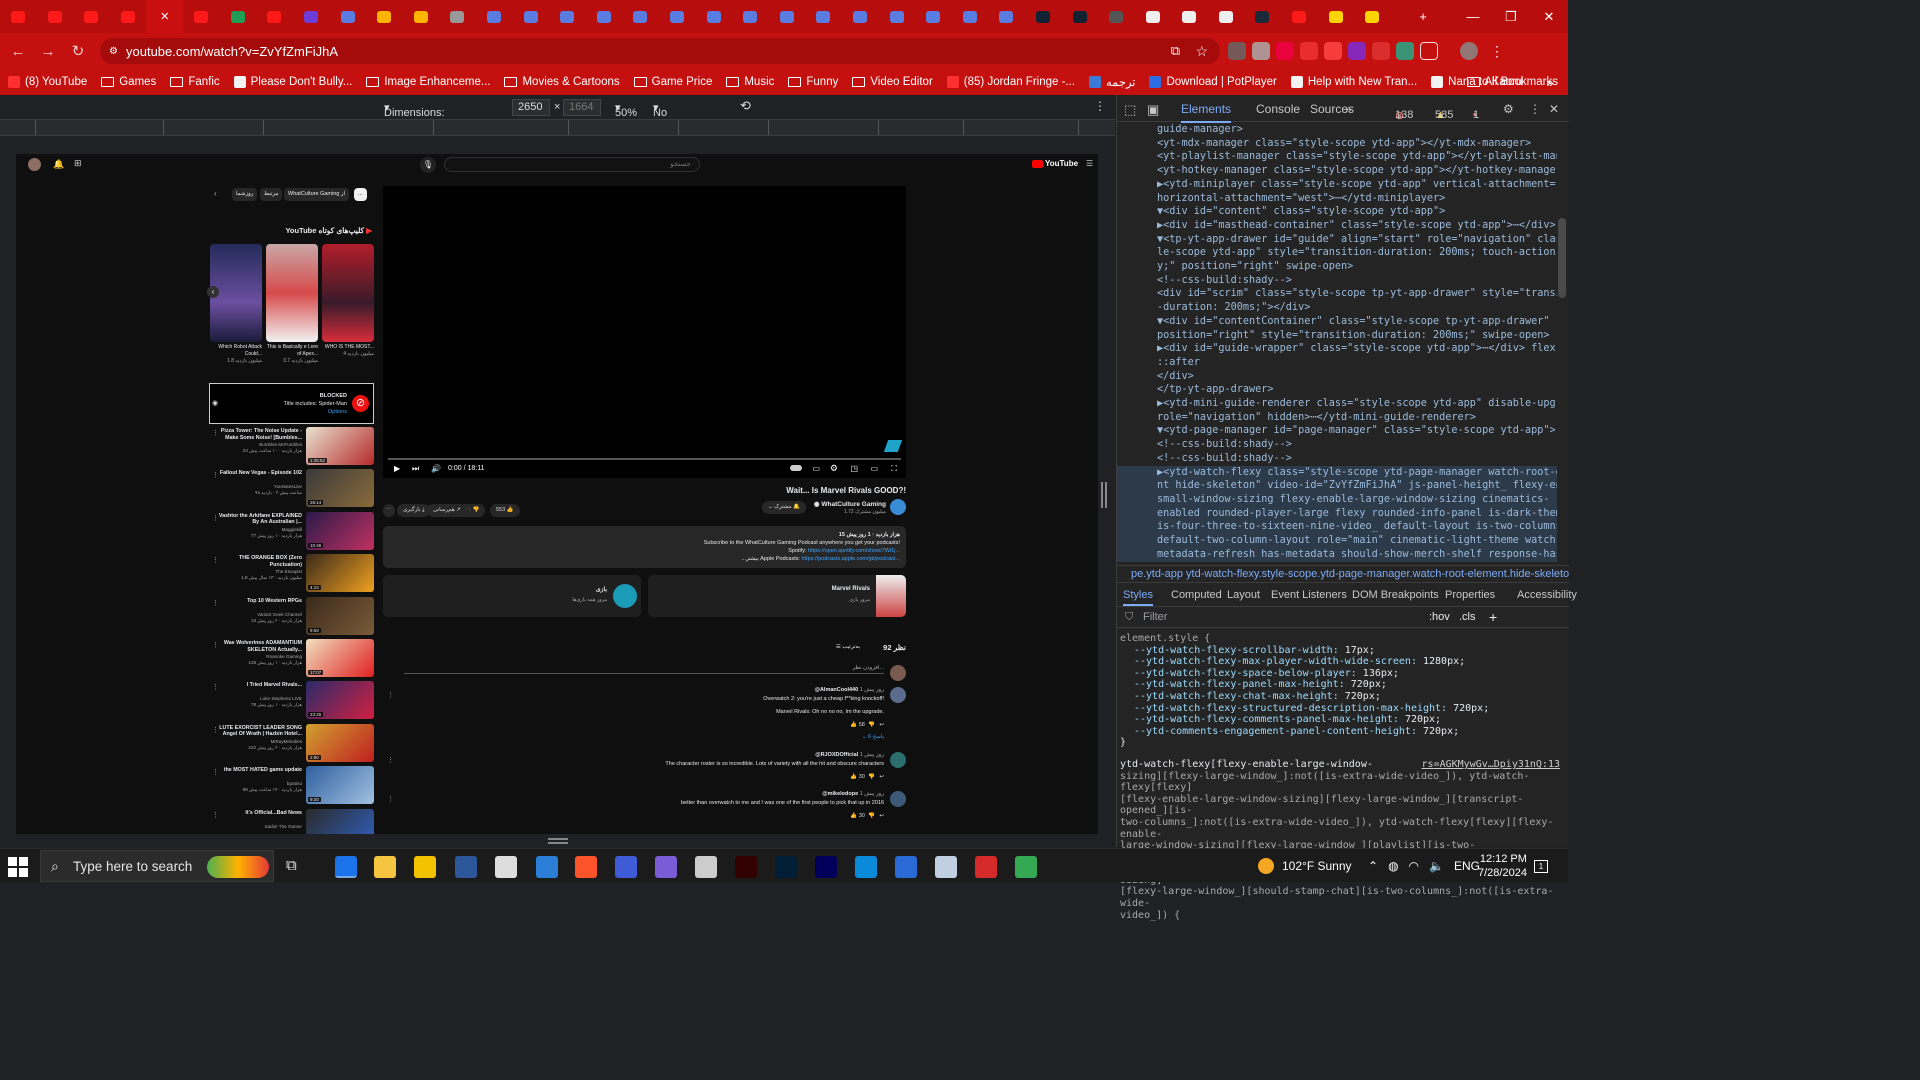 The height and width of the screenshot is (1080, 1920). I want to click on reload-button: ↻, so click(78, 51).